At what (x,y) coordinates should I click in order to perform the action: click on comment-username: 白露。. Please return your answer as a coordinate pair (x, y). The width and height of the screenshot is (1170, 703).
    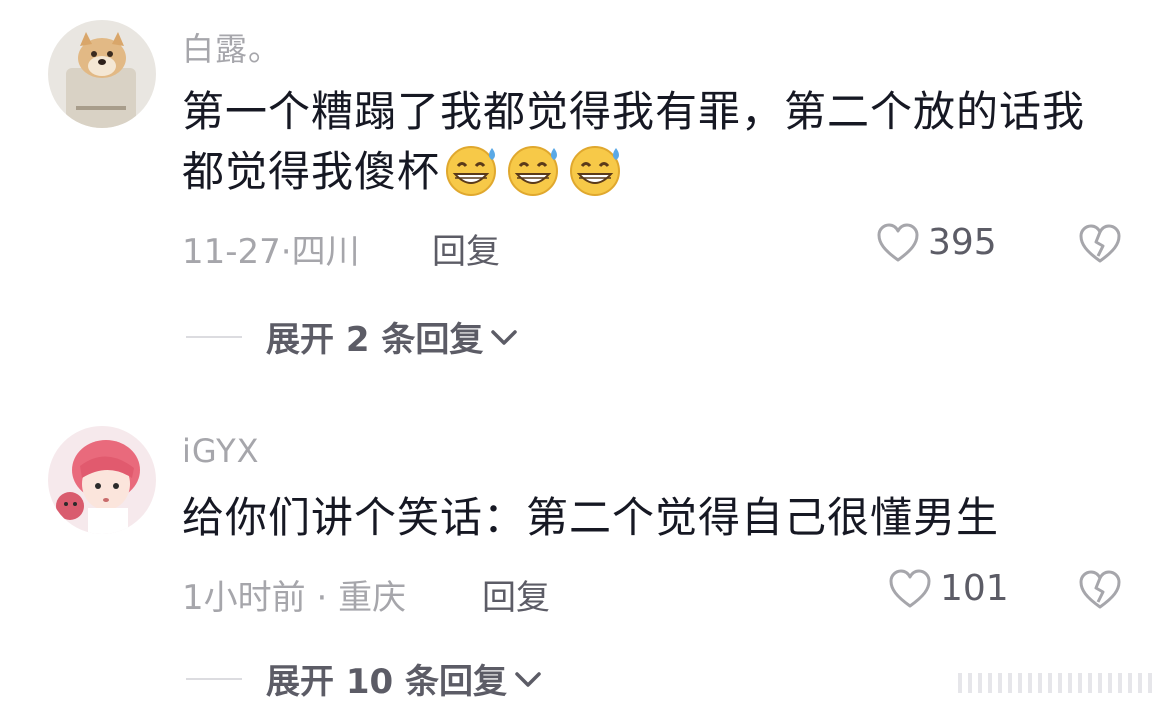
    Looking at the image, I should click on (231, 47).